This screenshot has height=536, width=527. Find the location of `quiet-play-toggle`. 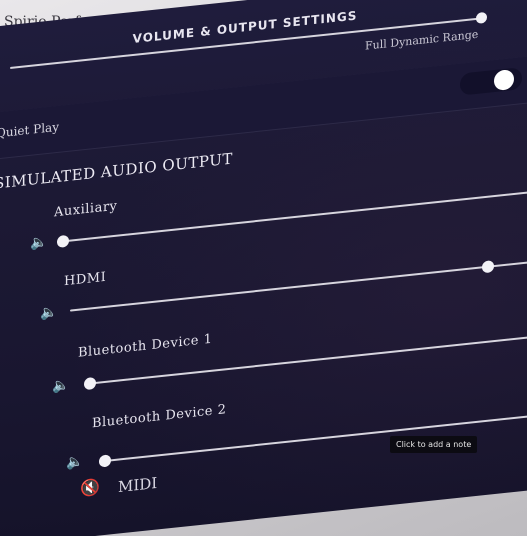

quiet-play-toggle is located at coordinates (491, 81).